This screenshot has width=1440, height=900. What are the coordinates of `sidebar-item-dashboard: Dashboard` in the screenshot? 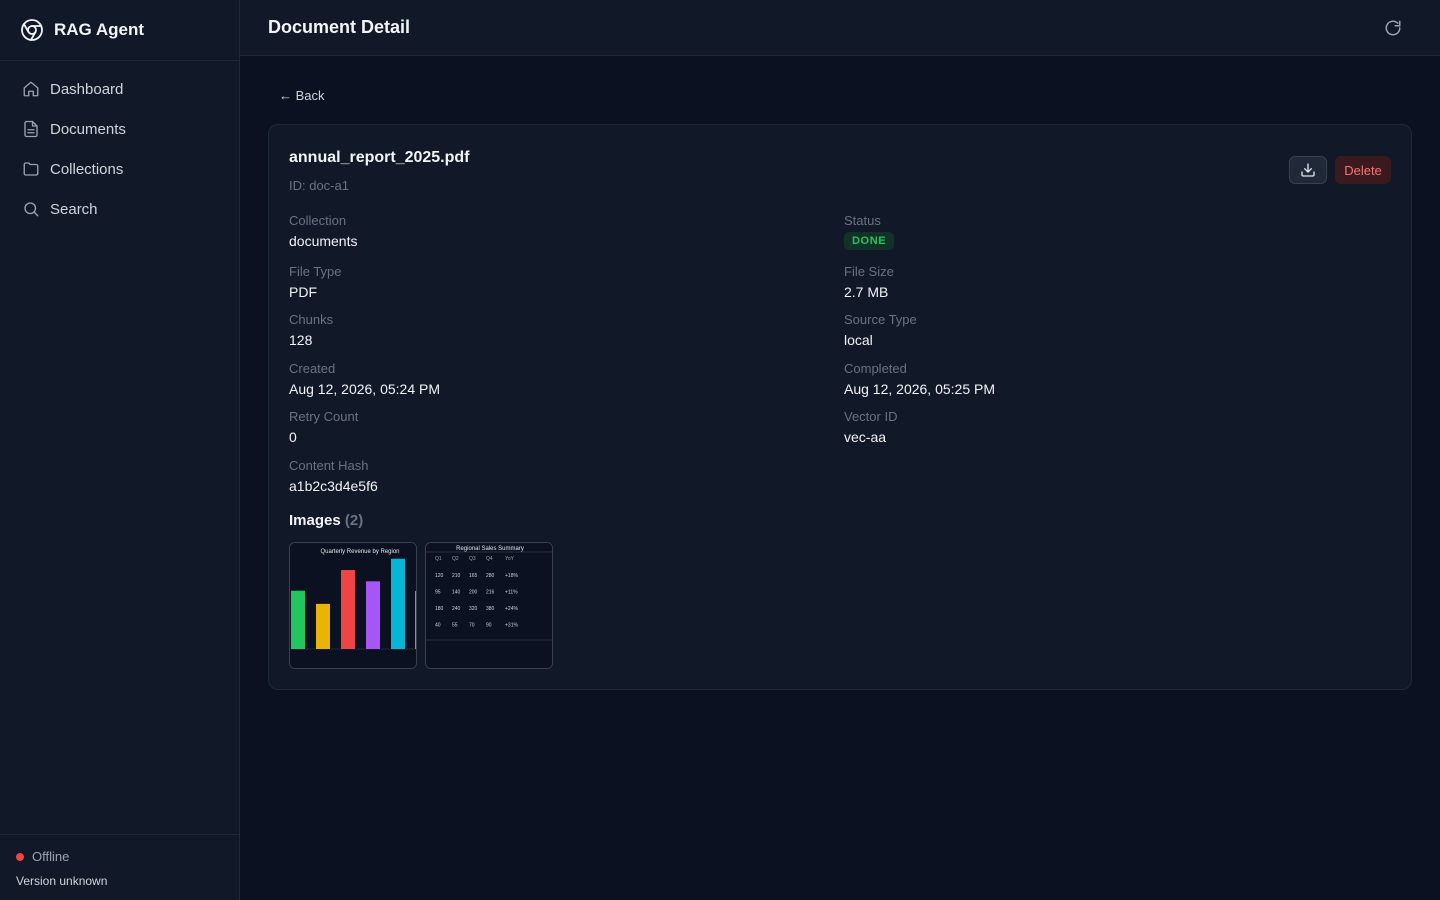 It's located at (119, 89).